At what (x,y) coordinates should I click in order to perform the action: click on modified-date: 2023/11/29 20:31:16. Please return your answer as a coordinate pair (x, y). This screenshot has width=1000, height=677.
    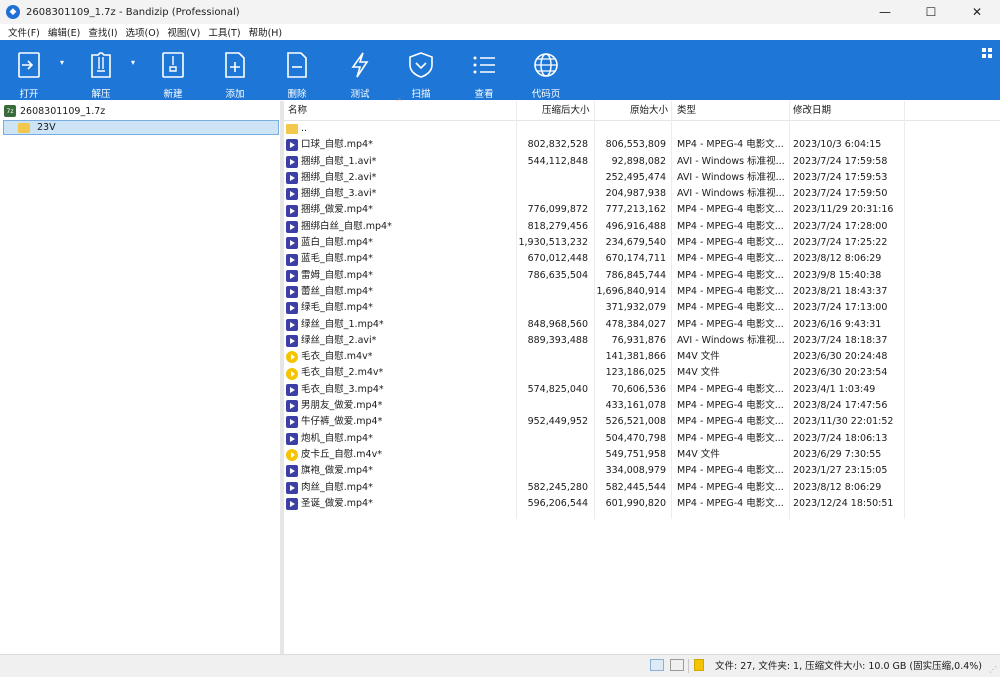
    Looking at the image, I should click on (843, 210).